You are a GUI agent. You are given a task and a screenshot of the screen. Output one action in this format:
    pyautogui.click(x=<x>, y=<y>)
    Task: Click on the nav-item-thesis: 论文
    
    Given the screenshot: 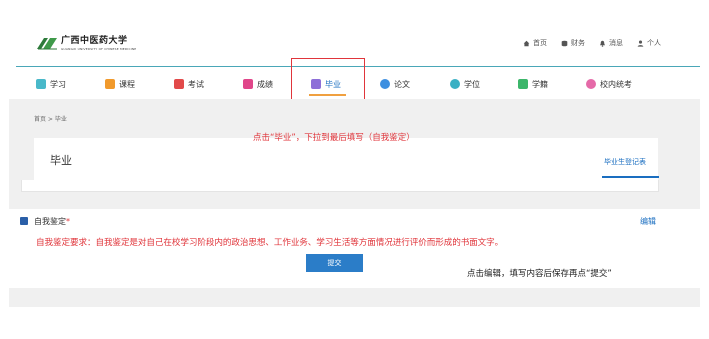 What is the action you would take?
    pyautogui.click(x=395, y=84)
    